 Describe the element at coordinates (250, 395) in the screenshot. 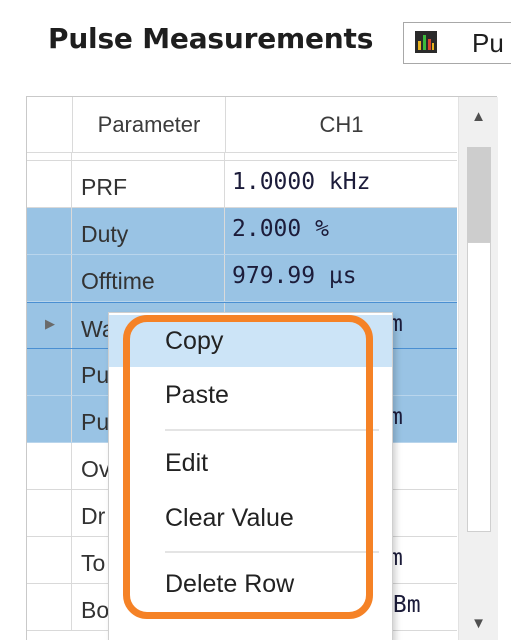

I see `menu-item-paste: Paste` at that location.